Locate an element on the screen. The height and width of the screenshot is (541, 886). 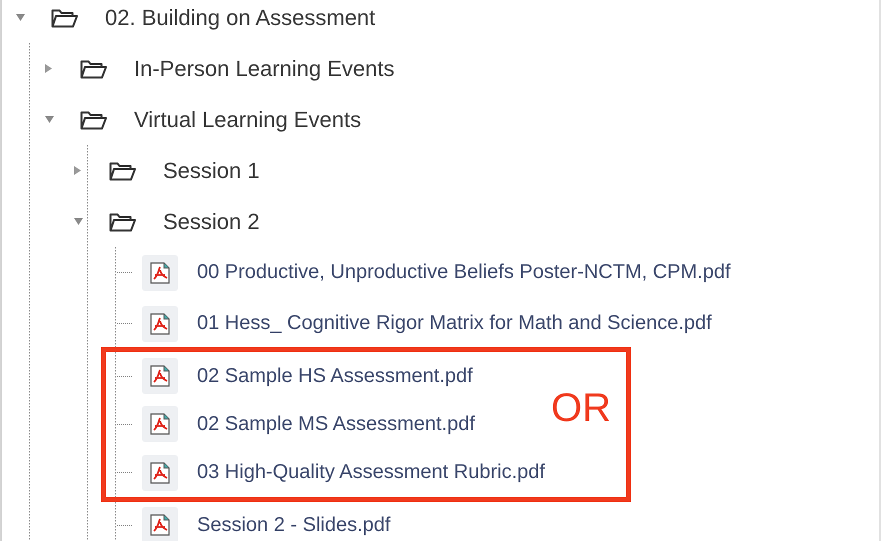
folder-label: Virtual Learning Events is located at coordinates (248, 119).